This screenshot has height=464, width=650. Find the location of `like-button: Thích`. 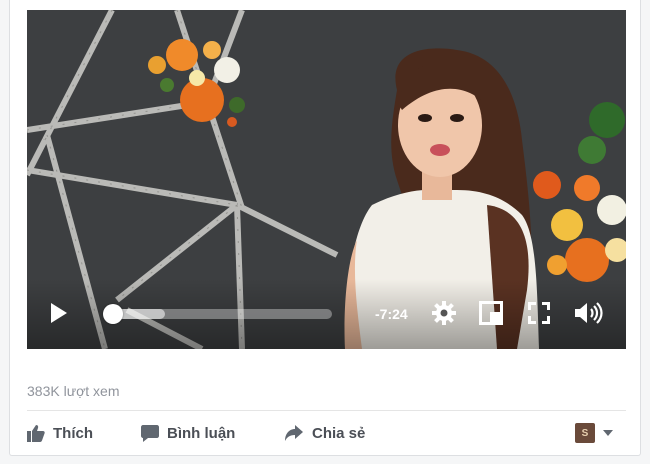

like-button: Thích is located at coordinates (60, 433).